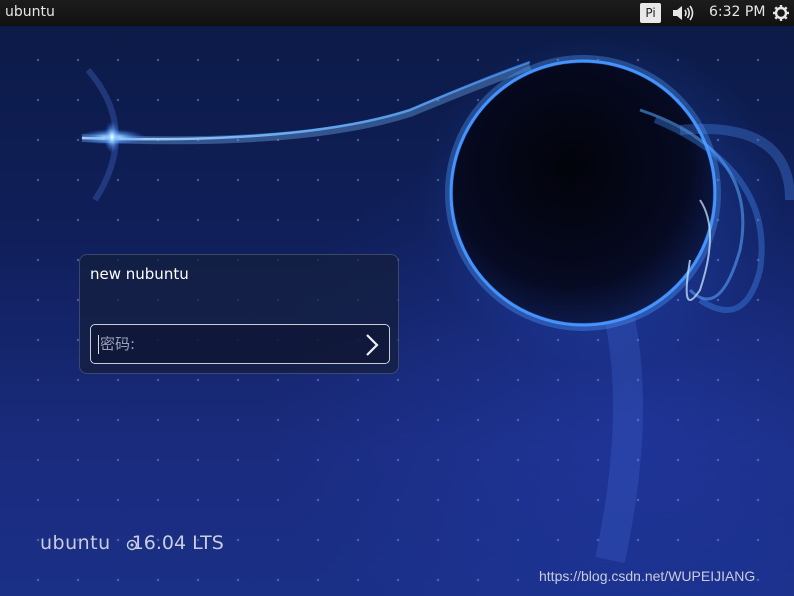 The height and width of the screenshot is (596, 794). What do you see at coordinates (650, 13) in the screenshot?
I see `keyboard-layout-indicator: Pi` at bounding box center [650, 13].